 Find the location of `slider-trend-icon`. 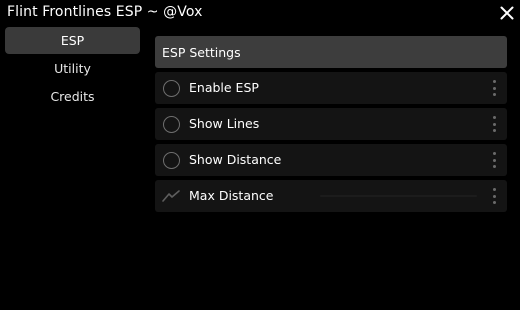

slider-trend-icon is located at coordinates (171, 196).